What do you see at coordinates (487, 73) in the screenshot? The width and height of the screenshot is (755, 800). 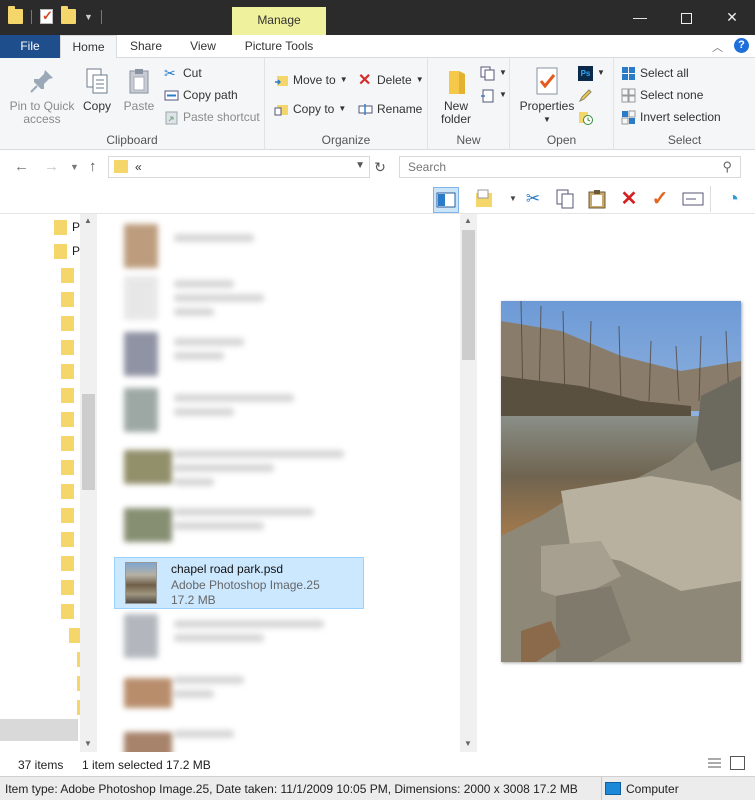 I see `new-item-icon` at bounding box center [487, 73].